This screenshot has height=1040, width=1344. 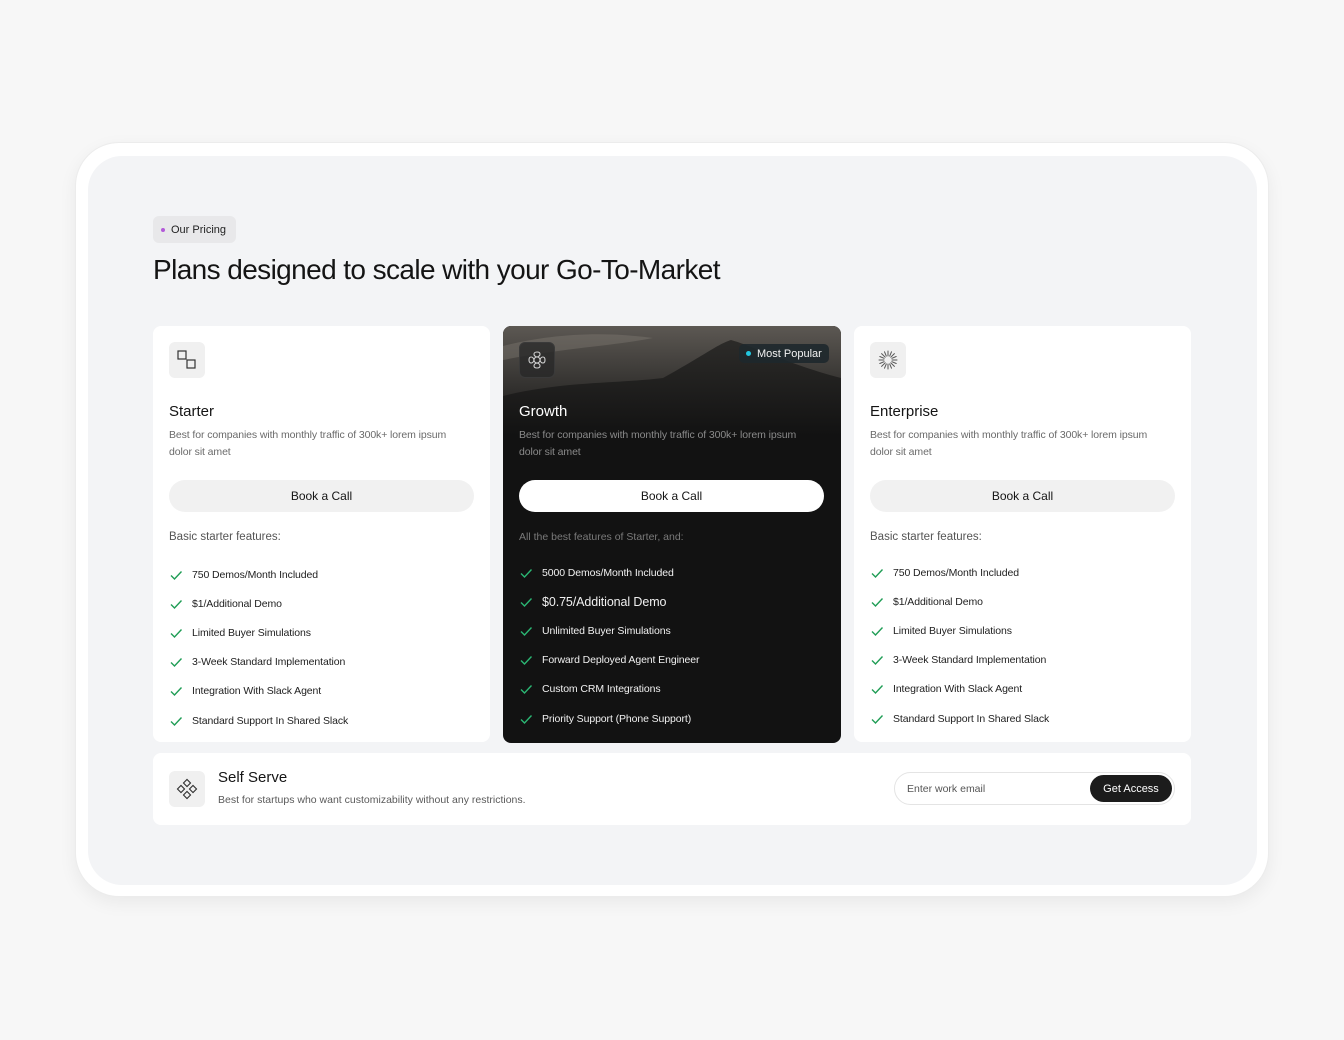 I want to click on most-popular-badge: Most Popular, so click(x=784, y=353).